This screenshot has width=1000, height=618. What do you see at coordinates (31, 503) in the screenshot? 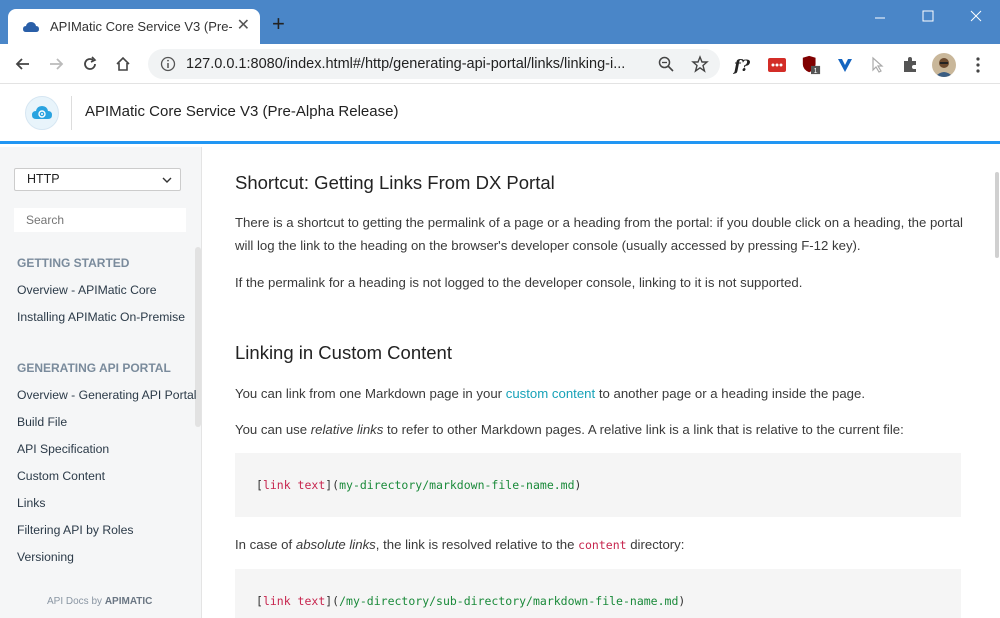
I see `sidebar-item-links: Links` at bounding box center [31, 503].